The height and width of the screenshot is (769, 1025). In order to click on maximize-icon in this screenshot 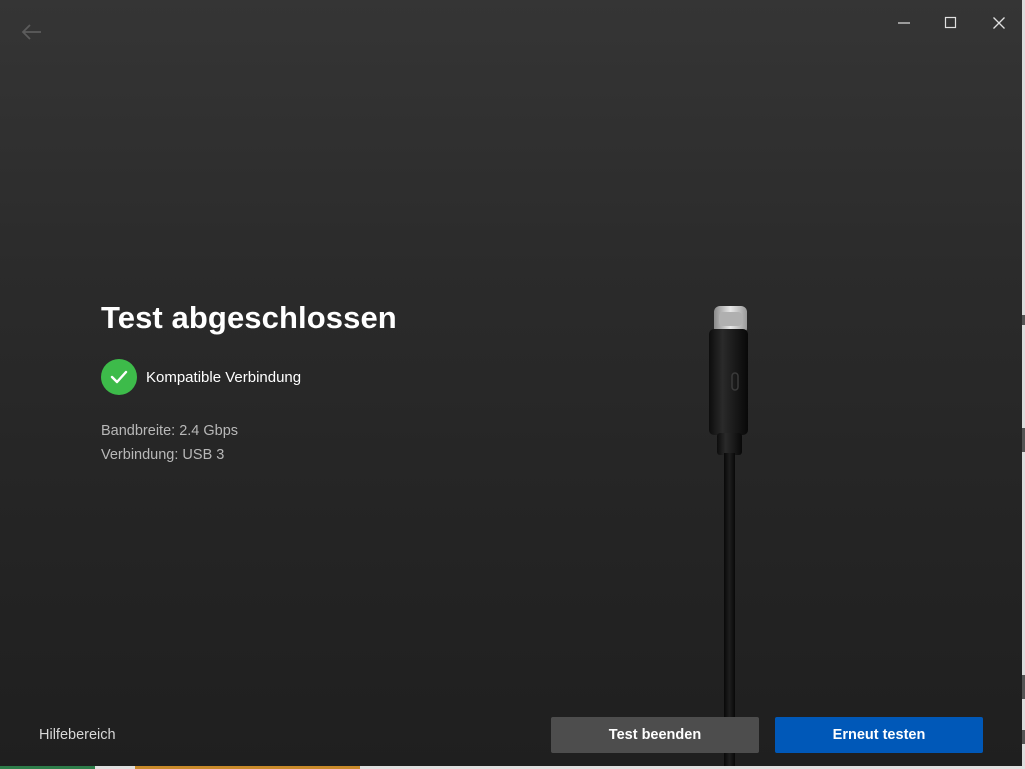, I will do `click(950, 22)`.